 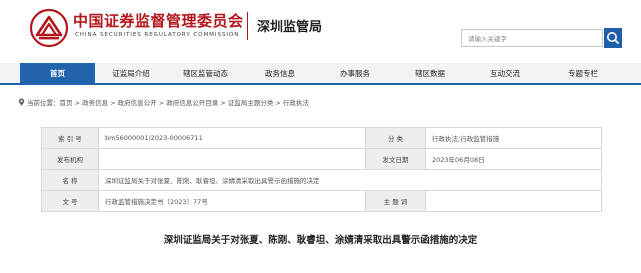 I want to click on keywords-value, so click(x=513, y=201).